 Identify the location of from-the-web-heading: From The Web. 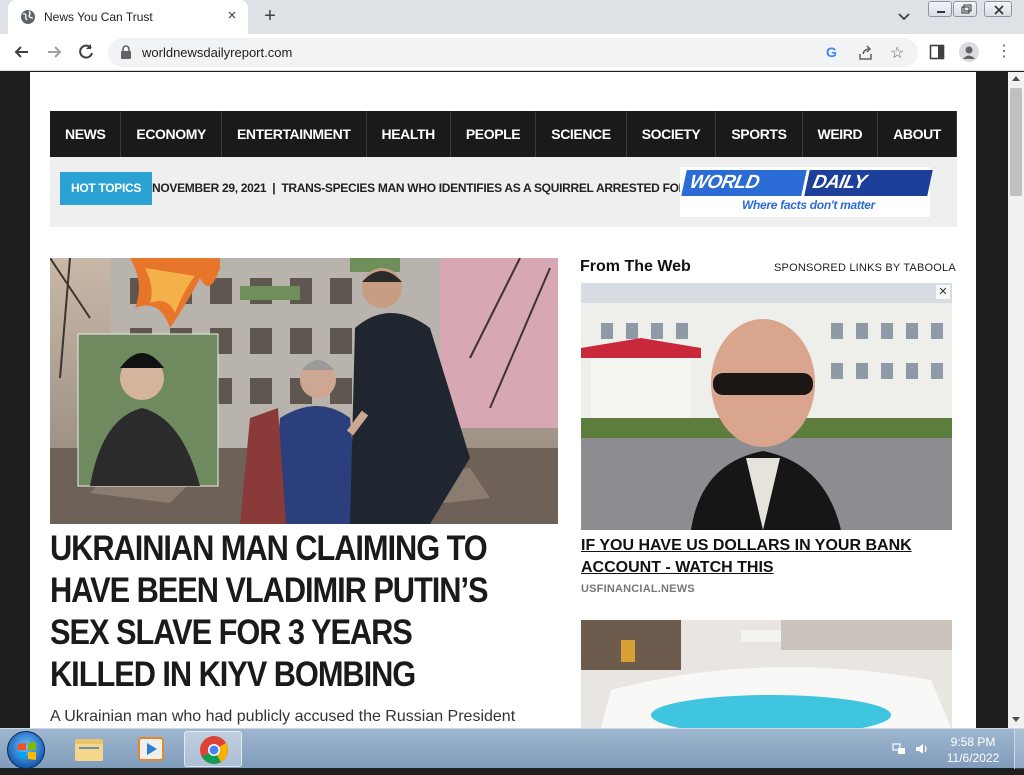
(635, 266).